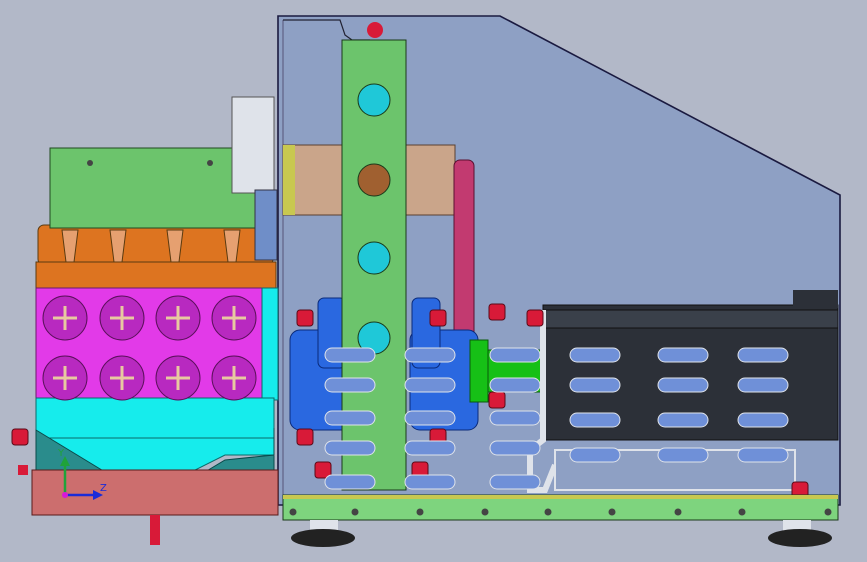 Image resolution: width=867 pixels, height=562 pixels. What do you see at coordinates (690, 319) in the screenshot?
I see `motor-top-rail` at bounding box center [690, 319].